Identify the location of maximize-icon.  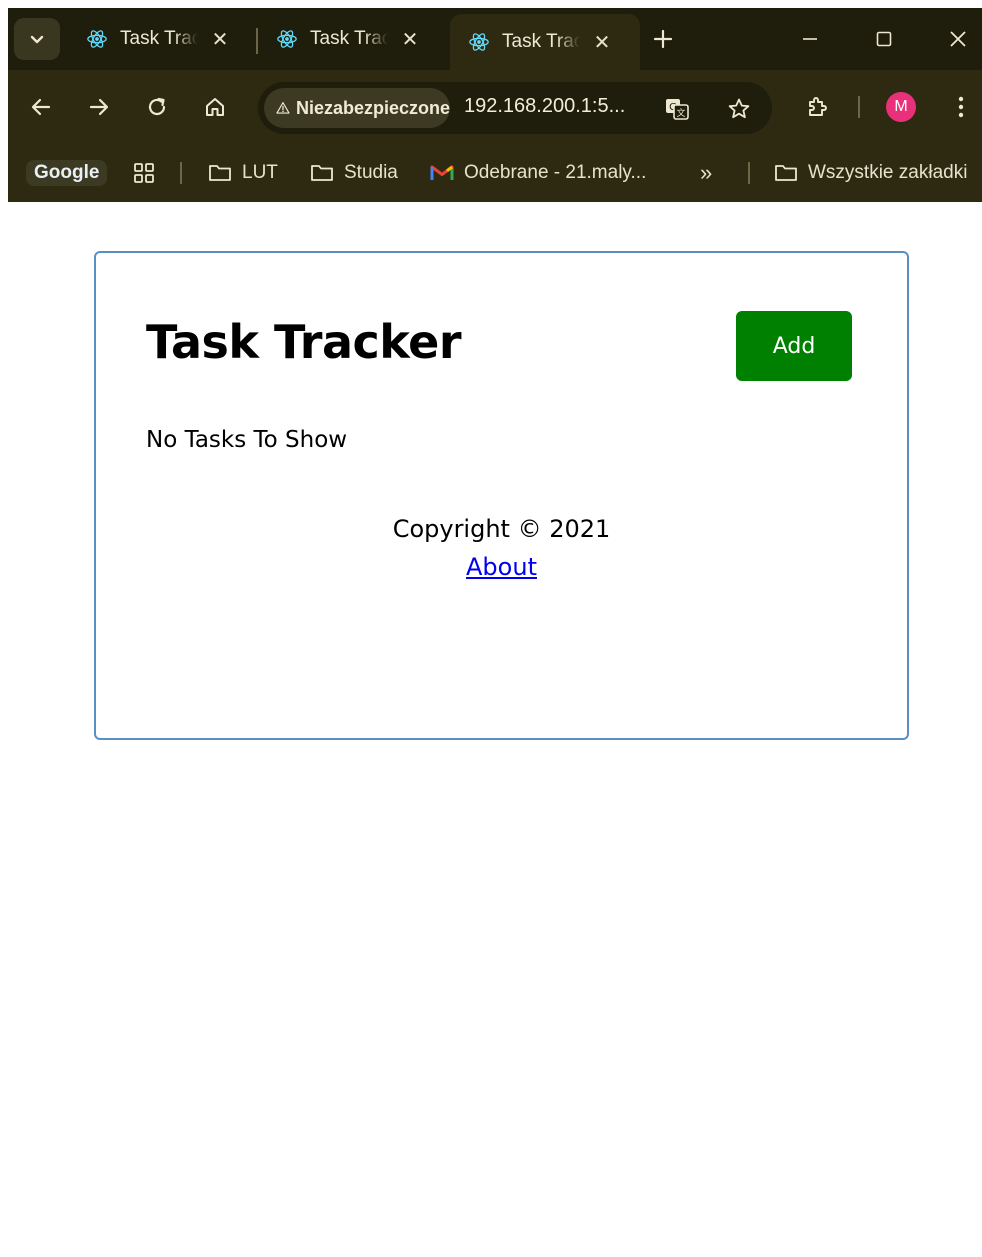
(884, 39).